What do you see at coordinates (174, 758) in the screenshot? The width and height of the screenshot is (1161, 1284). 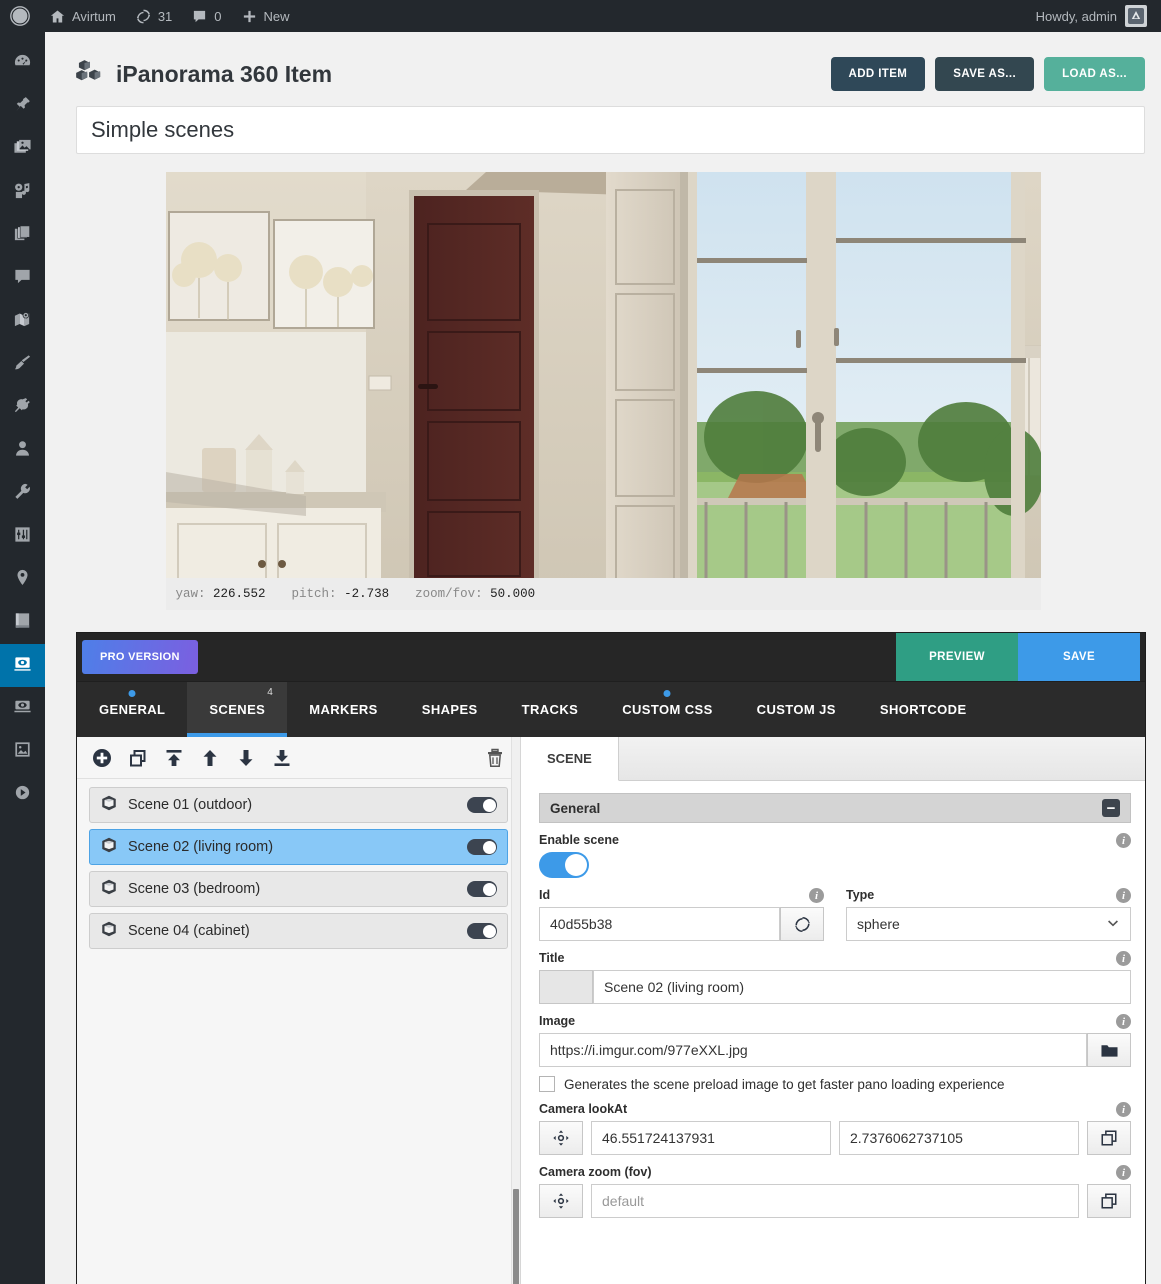 I see `move-to-top-icon` at bounding box center [174, 758].